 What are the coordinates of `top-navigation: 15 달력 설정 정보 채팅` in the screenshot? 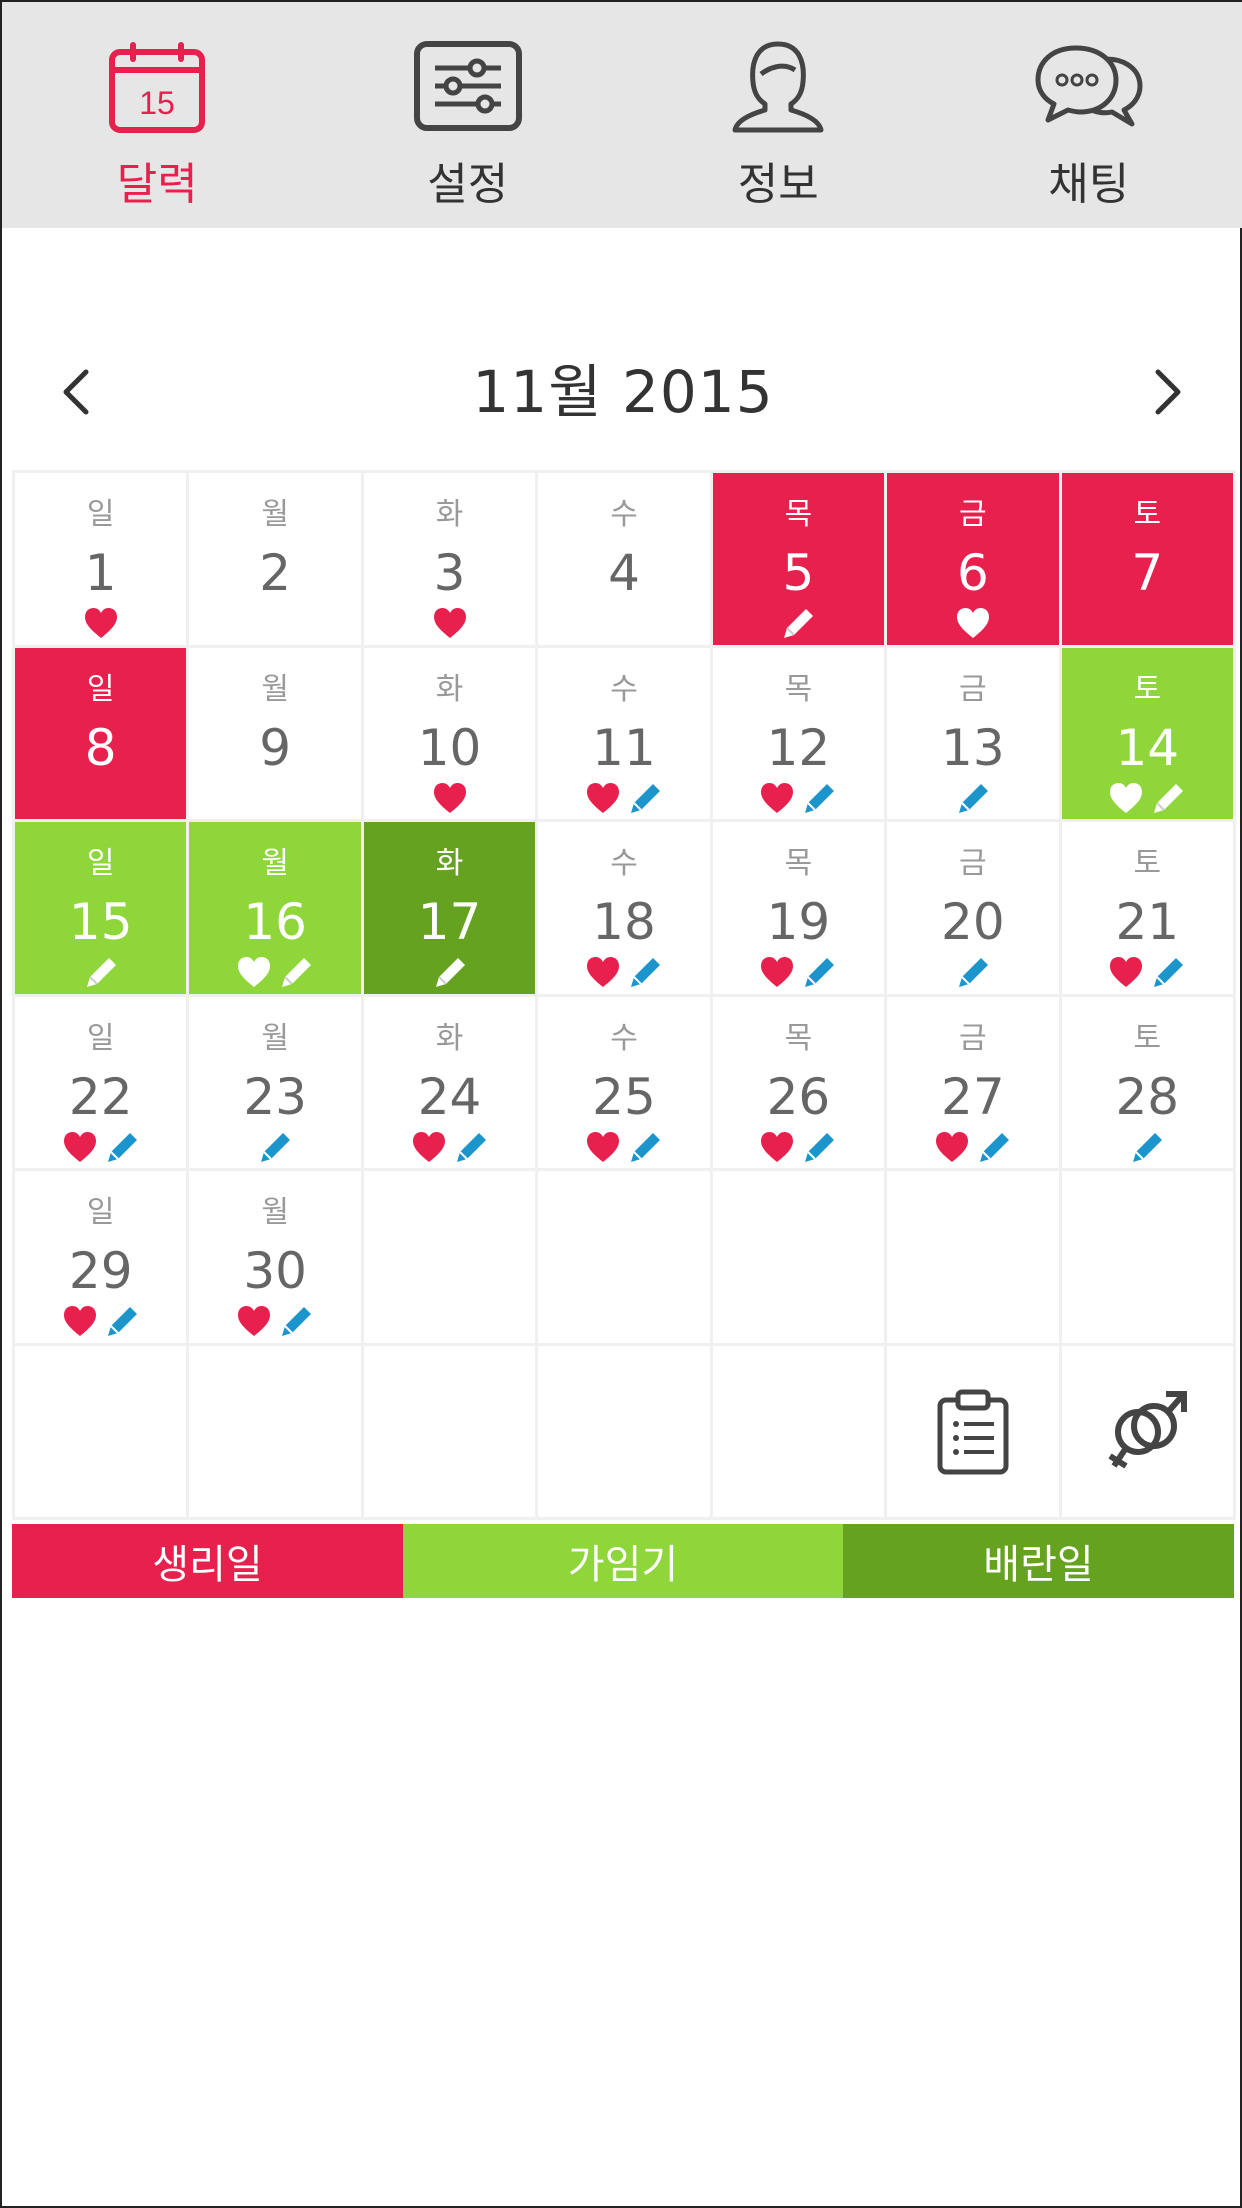 It's located at (622, 115).